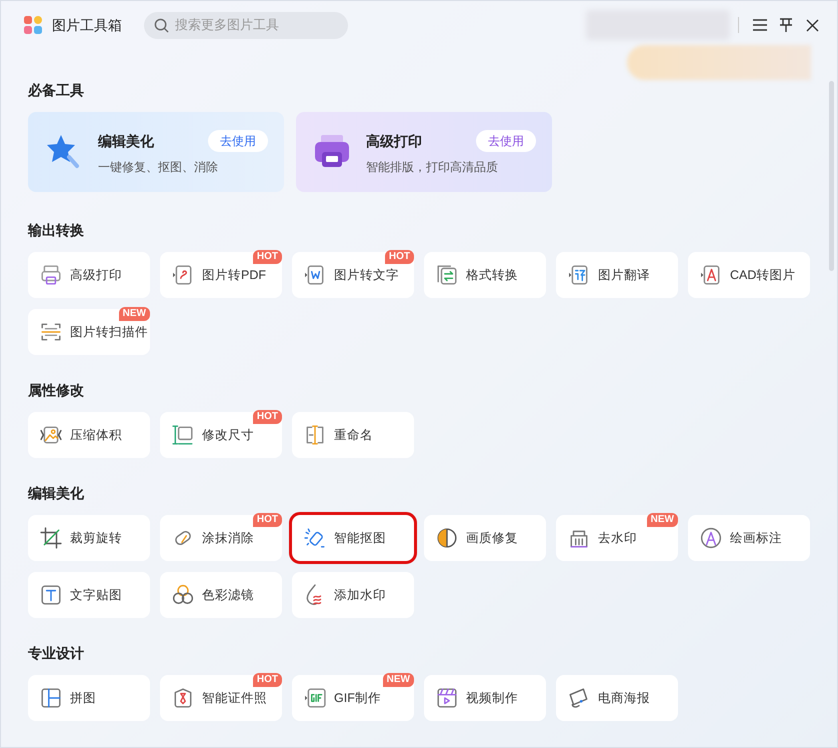 The width and height of the screenshot is (838, 748). I want to click on section-title: 输出转换, so click(56, 230).